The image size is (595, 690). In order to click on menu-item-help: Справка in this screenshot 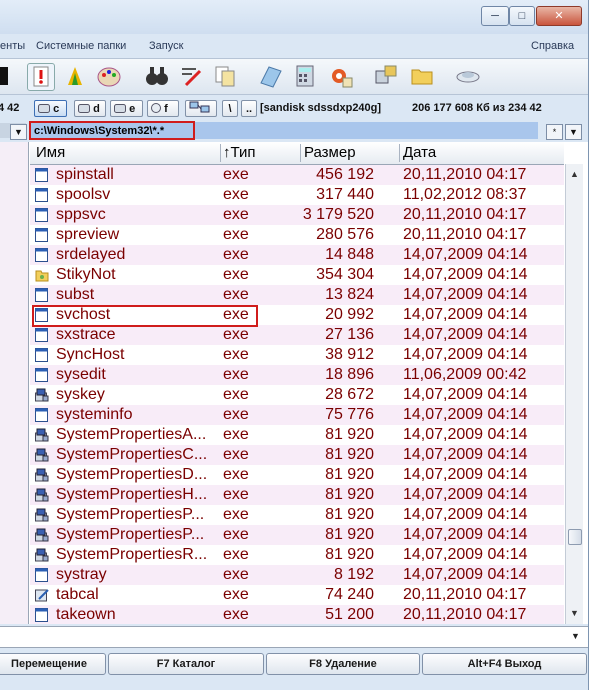, I will do `click(552, 46)`.